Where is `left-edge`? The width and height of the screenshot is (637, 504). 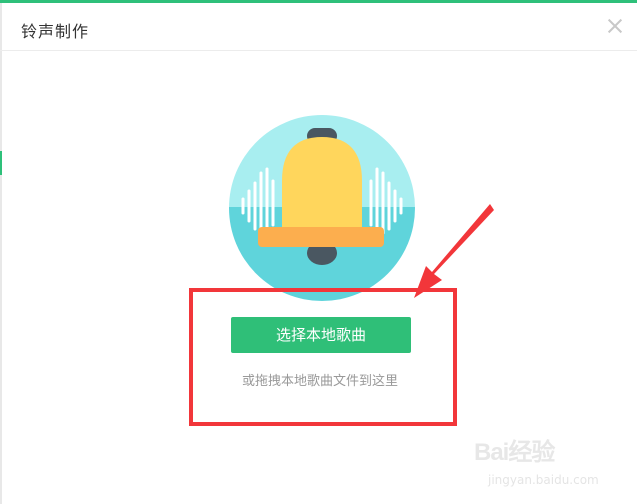 left-edge is located at coordinates (1, 253).